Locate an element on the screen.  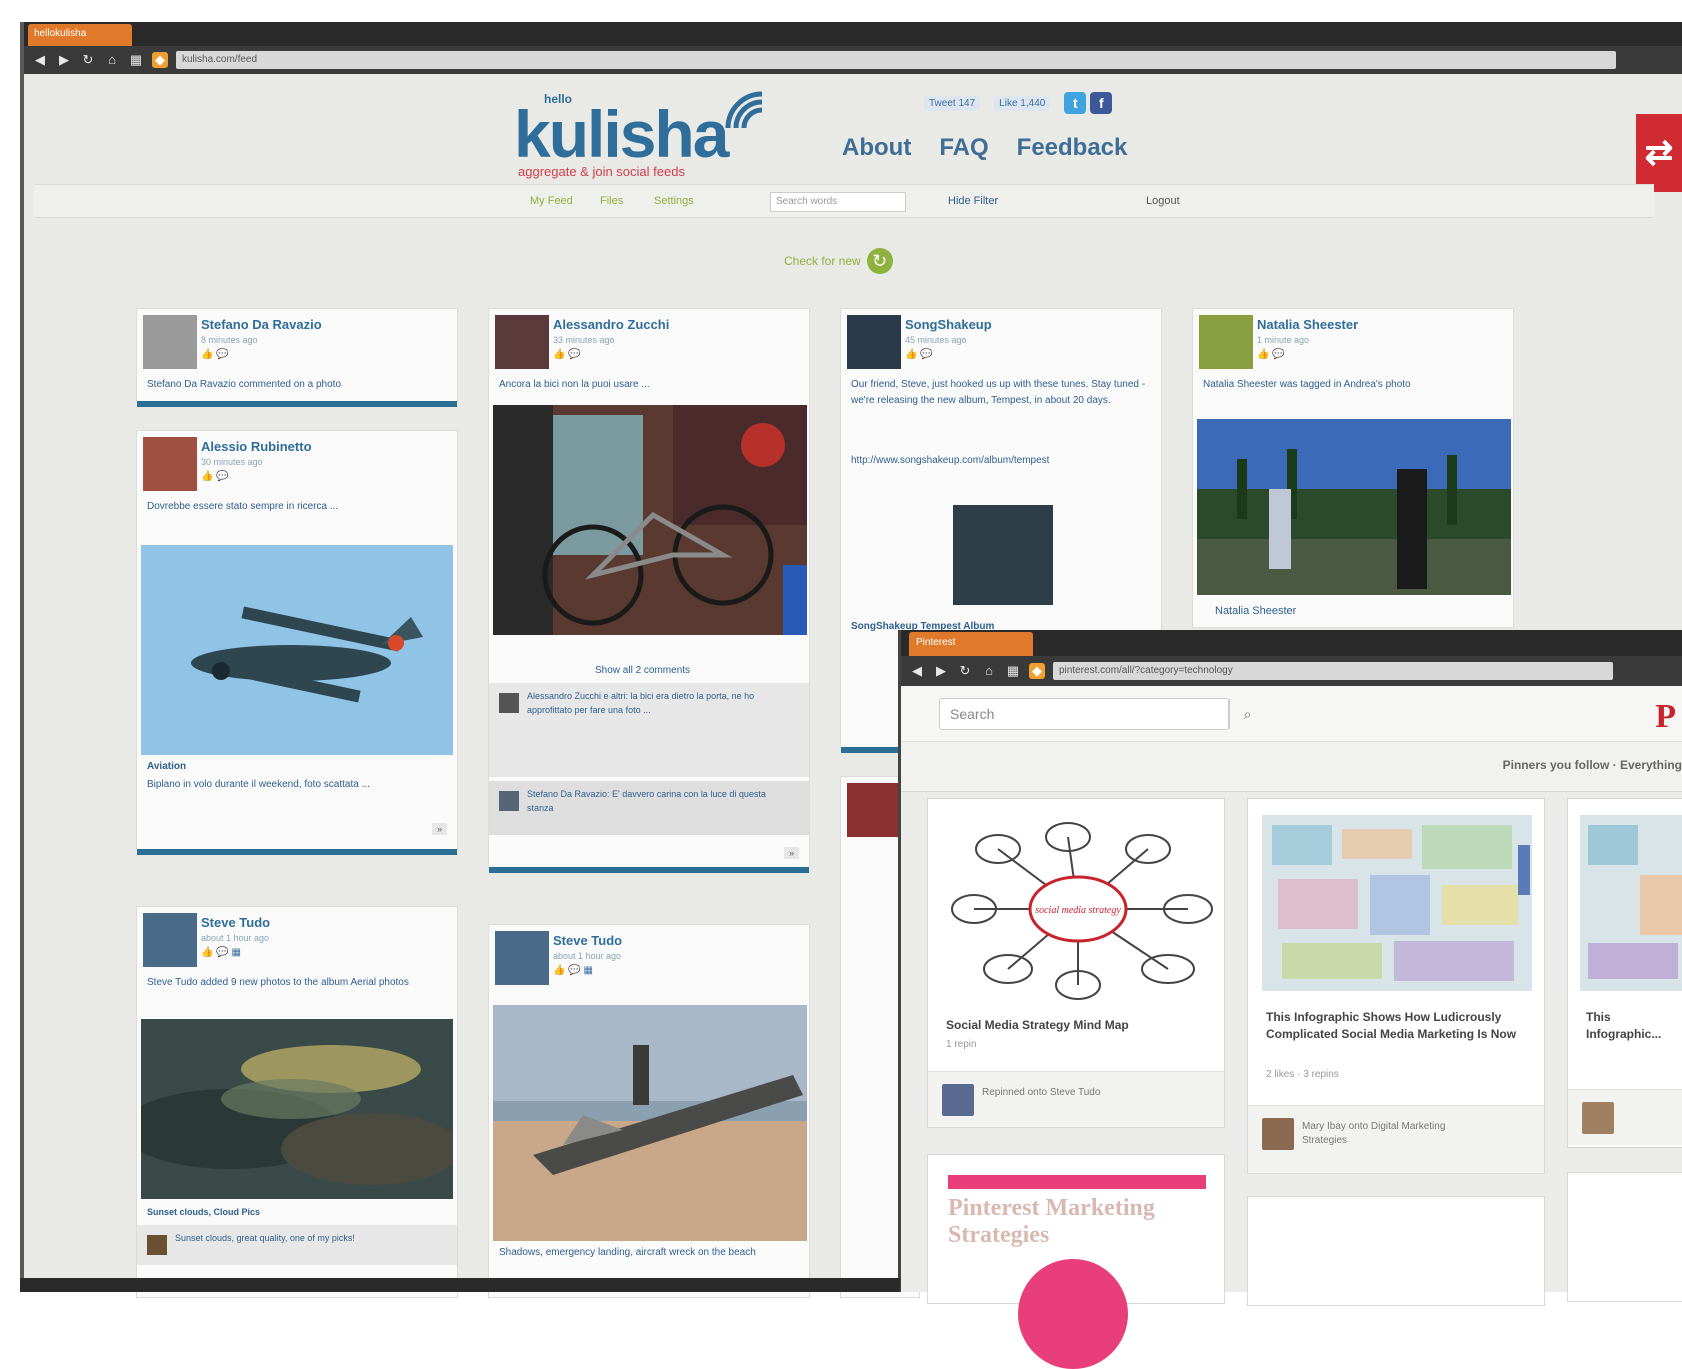
url-bar: kulisha.com/feed is located at coordinates (896, 60).